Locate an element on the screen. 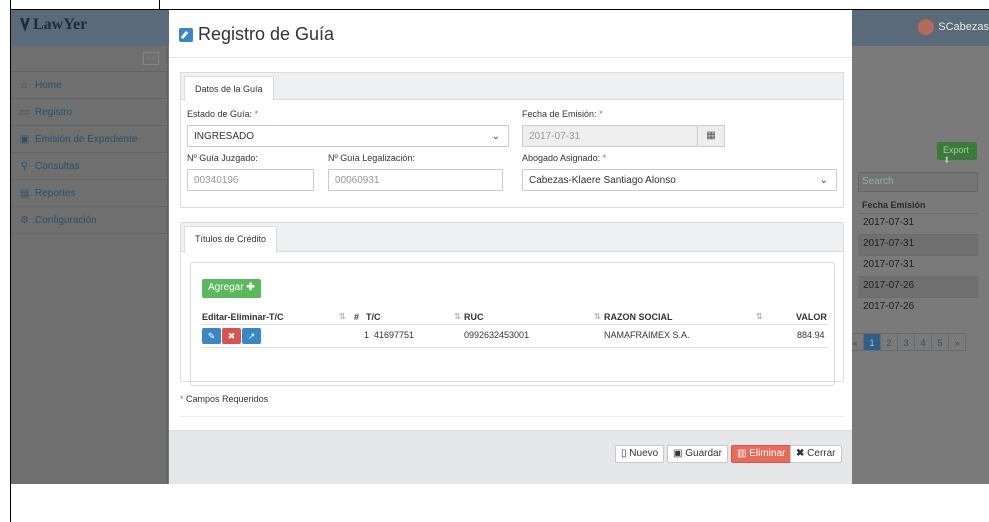  avatar is located at coordinates (926, 27).